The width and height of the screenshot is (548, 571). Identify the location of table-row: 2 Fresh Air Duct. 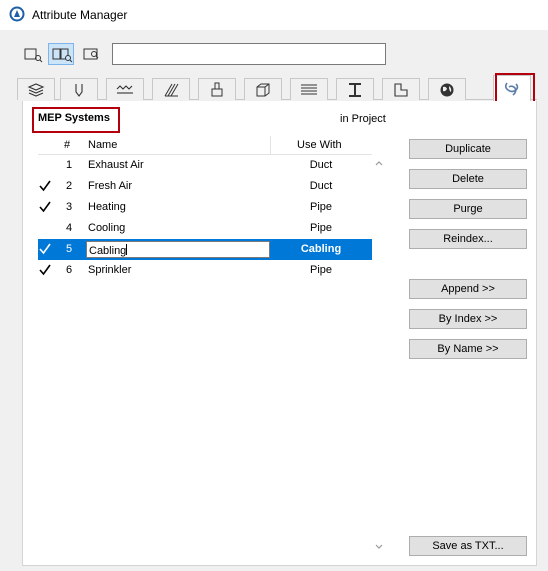
(205, 186).